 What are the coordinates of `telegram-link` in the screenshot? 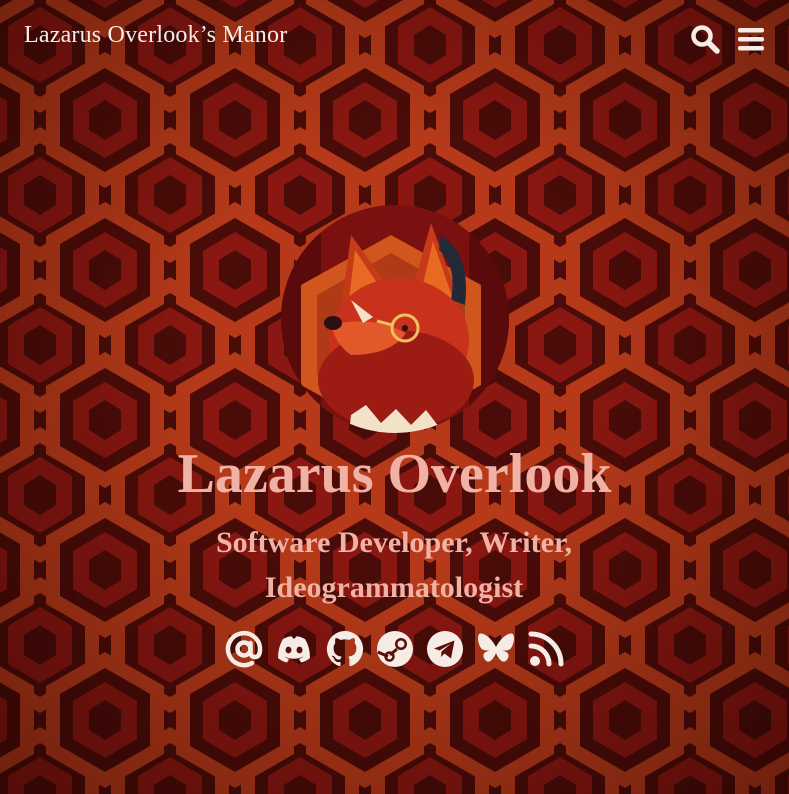 It's located at (445, 649).